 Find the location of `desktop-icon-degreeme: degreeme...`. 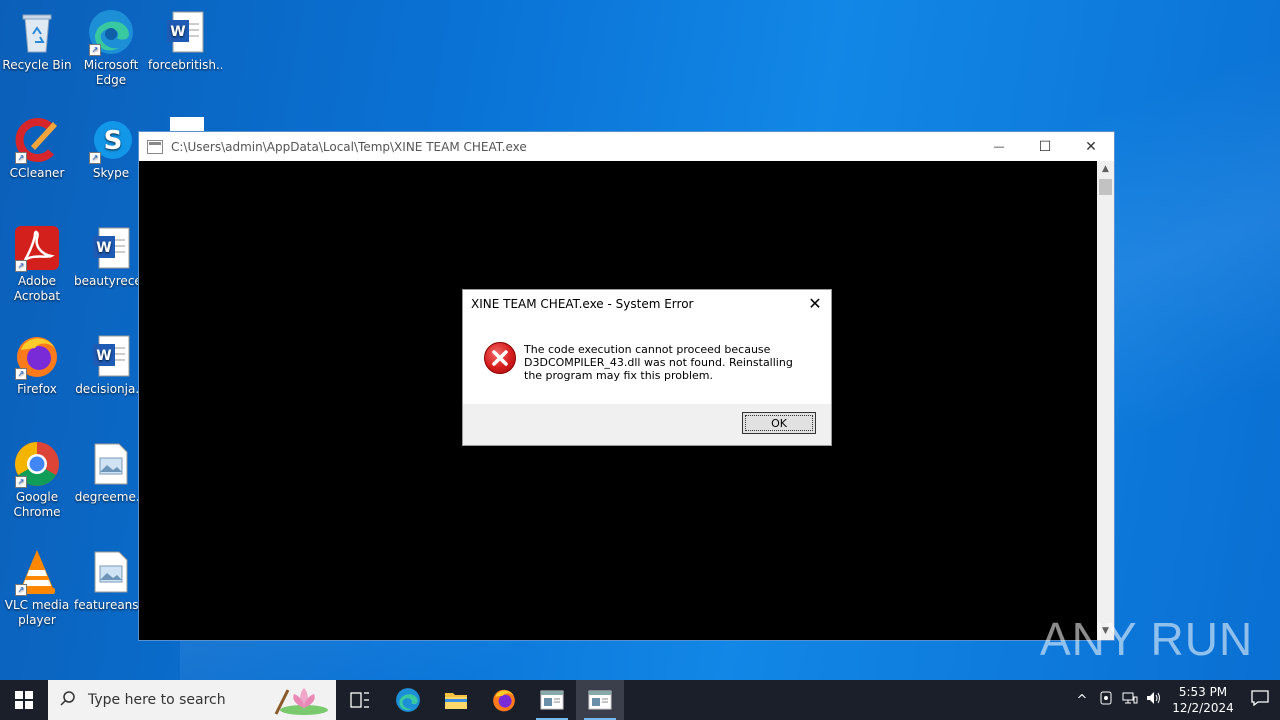

desktop-icon-degreeme: degreeme... is located at coordinates (111, 472).